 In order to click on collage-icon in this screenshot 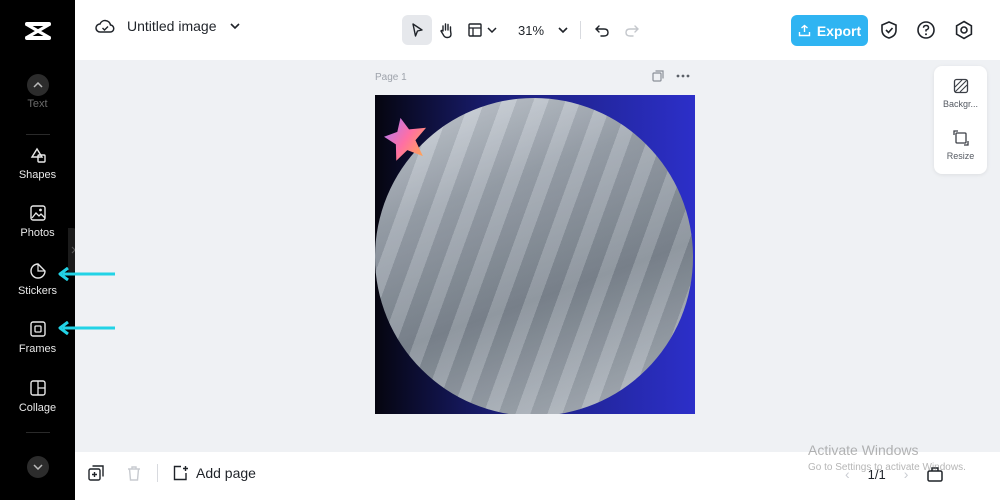, I will do `click(37, 388)`.